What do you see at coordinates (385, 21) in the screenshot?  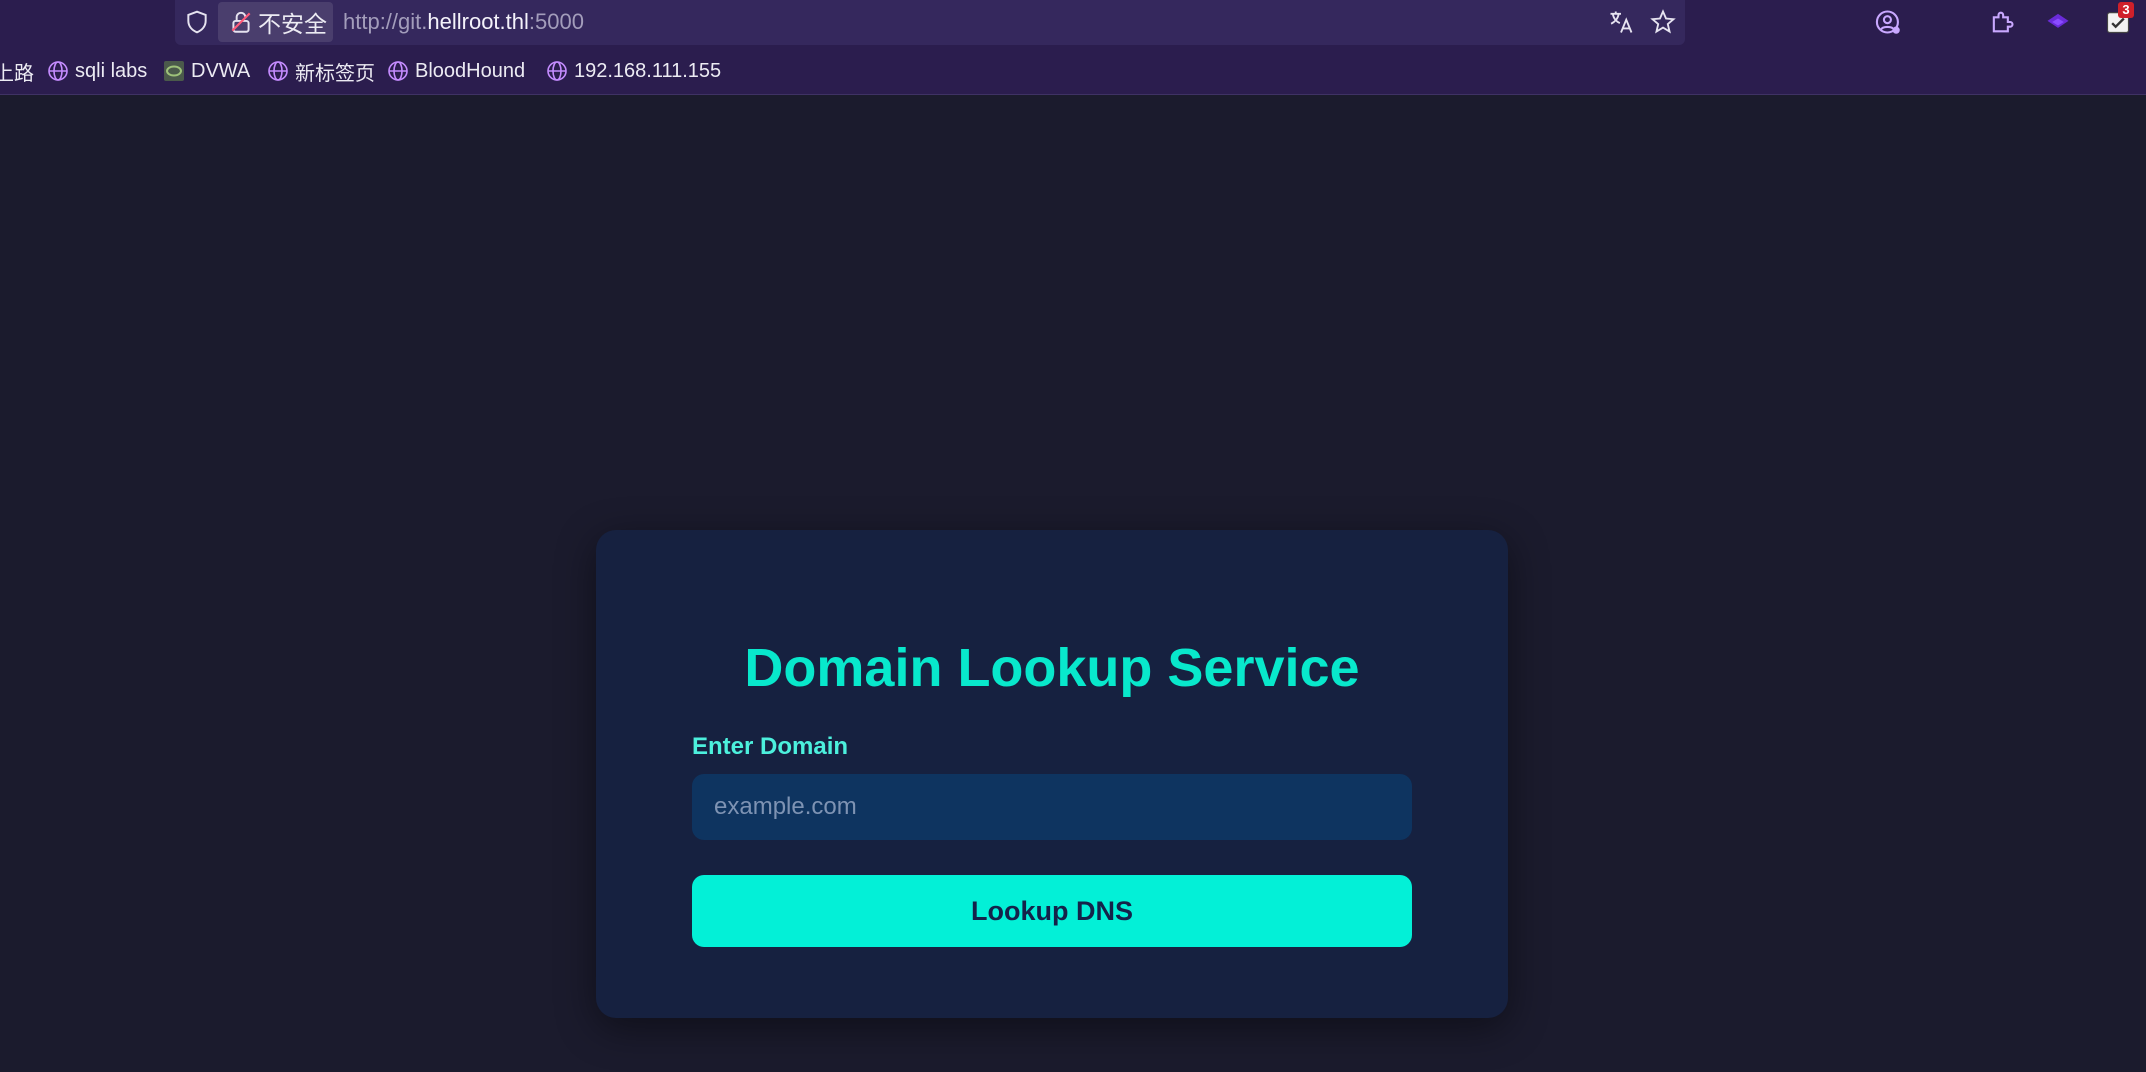 I see `url-prefix: http://git.` at bounding box center [385, 21].